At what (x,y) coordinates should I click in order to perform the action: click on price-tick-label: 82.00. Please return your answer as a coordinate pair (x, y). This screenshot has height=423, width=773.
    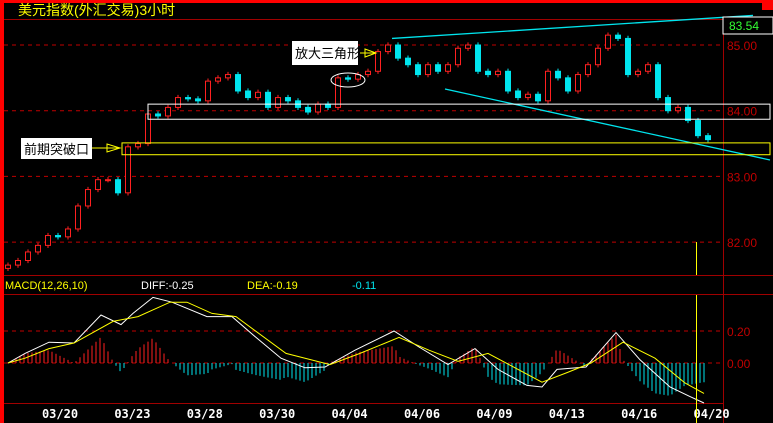
    Looking at the image, I should click on (742, 243).